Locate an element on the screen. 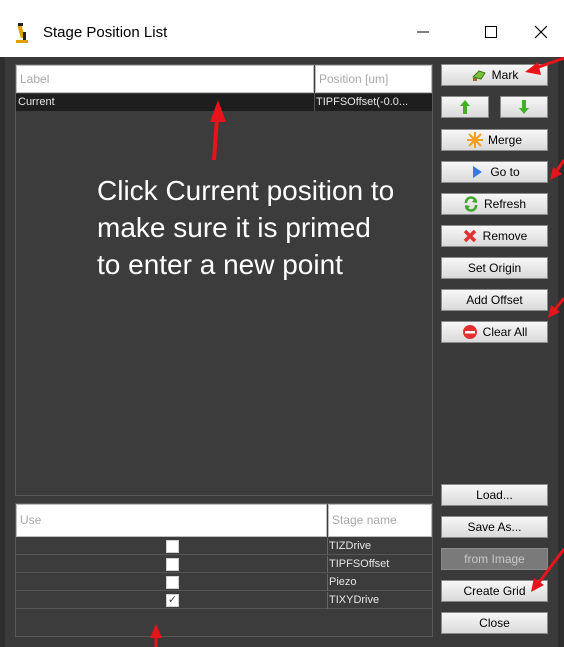 The height and width of the screenshot is (647, 564). maximize-icon is located at coordinates (491, 32).